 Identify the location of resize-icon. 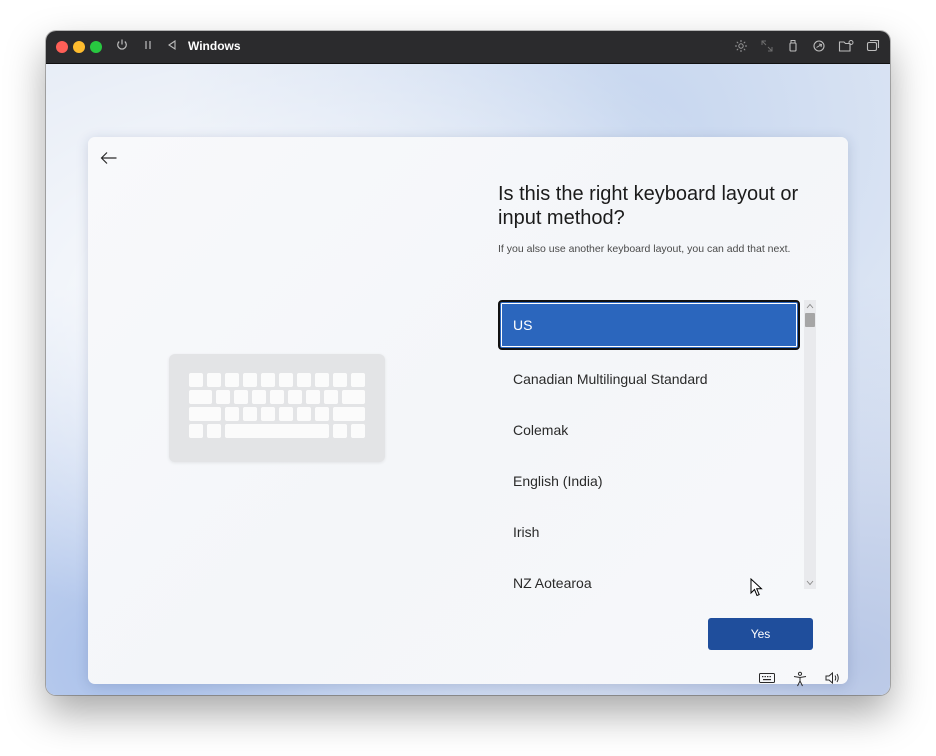
(767, 46).